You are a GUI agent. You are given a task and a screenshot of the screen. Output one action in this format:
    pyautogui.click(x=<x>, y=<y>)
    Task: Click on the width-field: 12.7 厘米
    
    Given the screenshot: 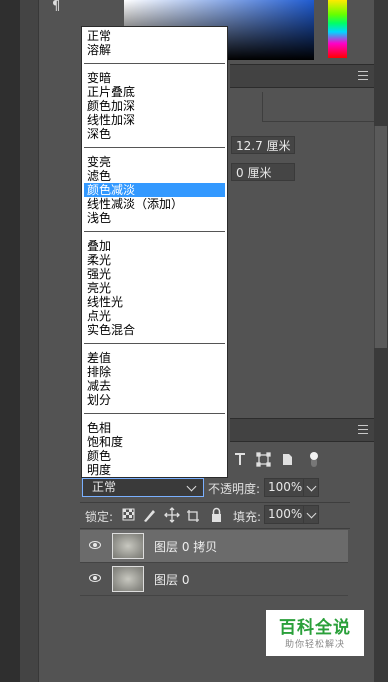 What is the action you would take?
    pyautogui.click(x=263, y=145)
    